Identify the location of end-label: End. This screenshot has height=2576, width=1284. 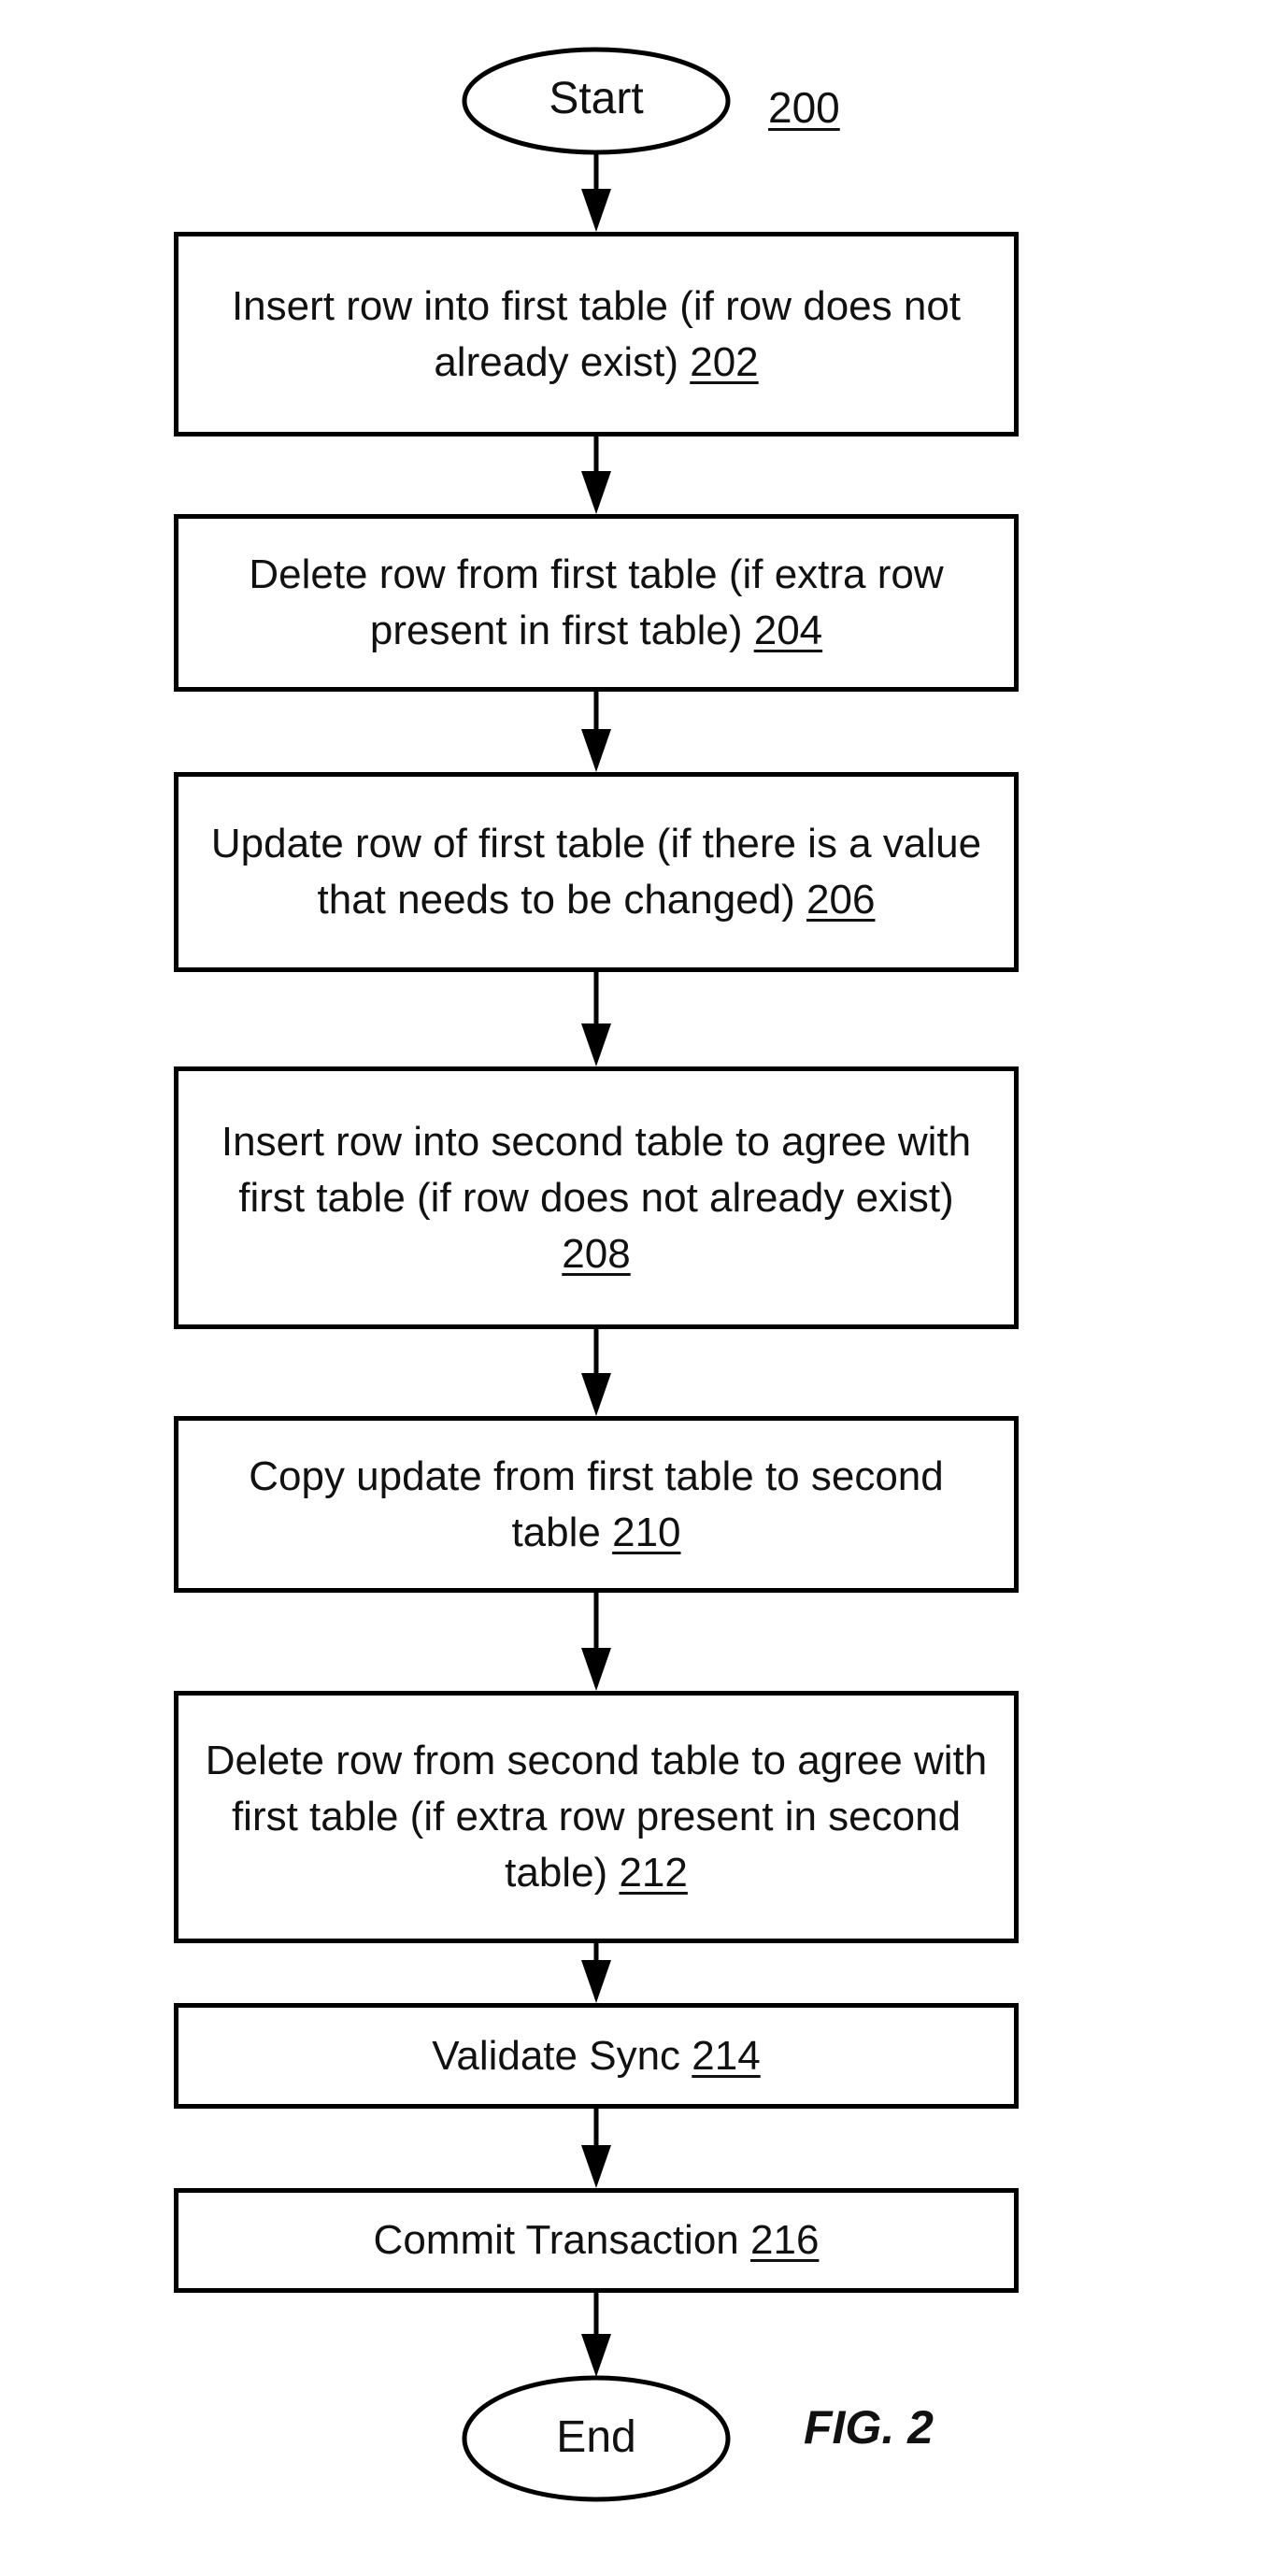
(596, 2437).